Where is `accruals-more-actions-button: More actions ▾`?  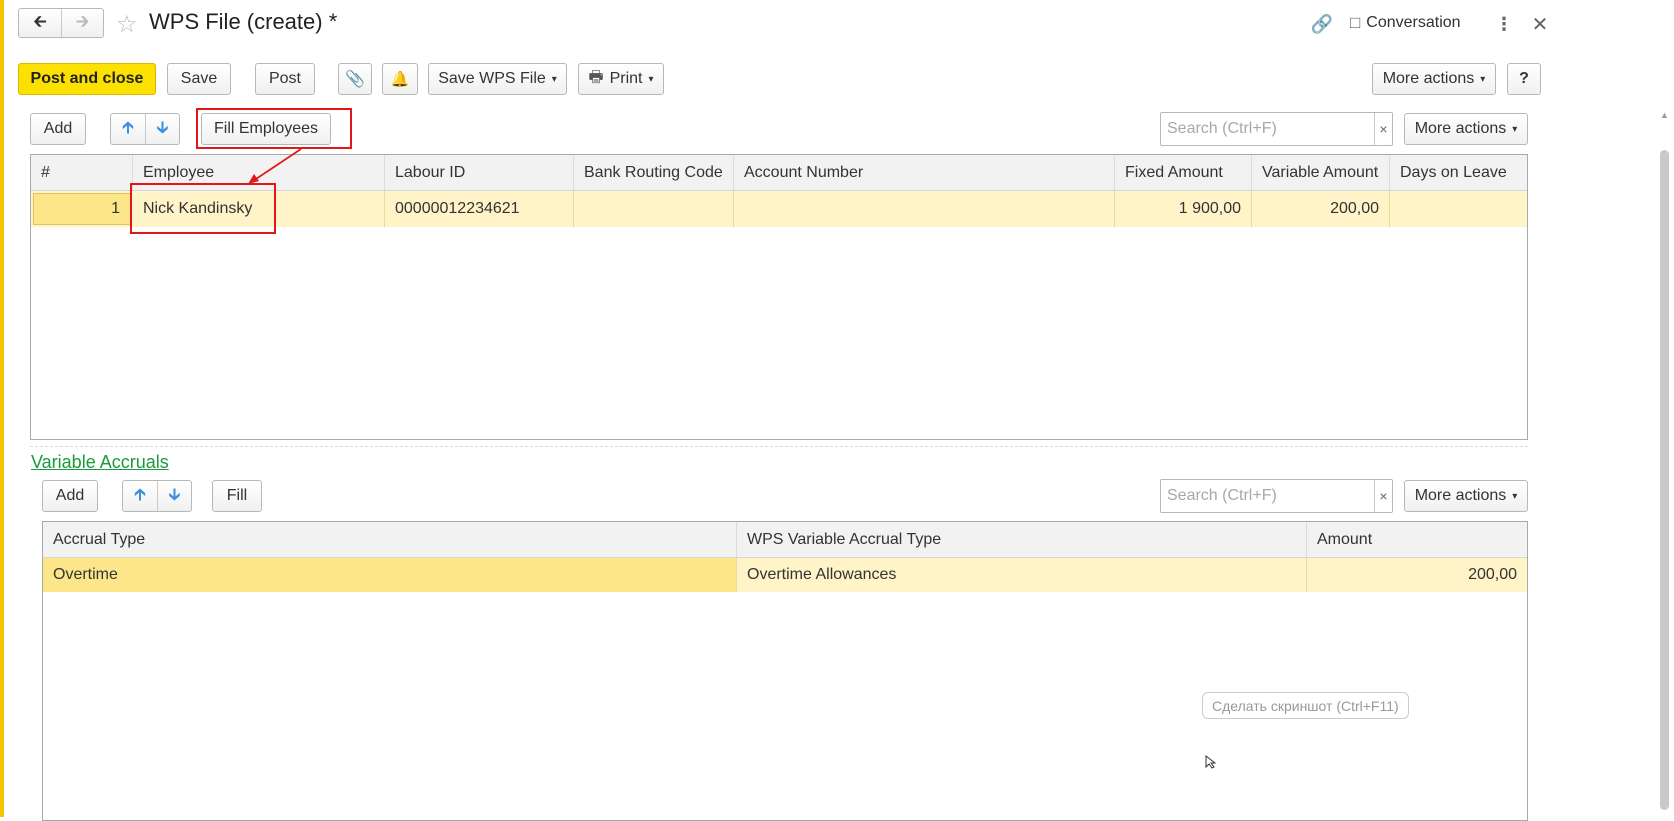
accruals-more-actions-button: More actions ▾ is located at coordinates (1466, 496).